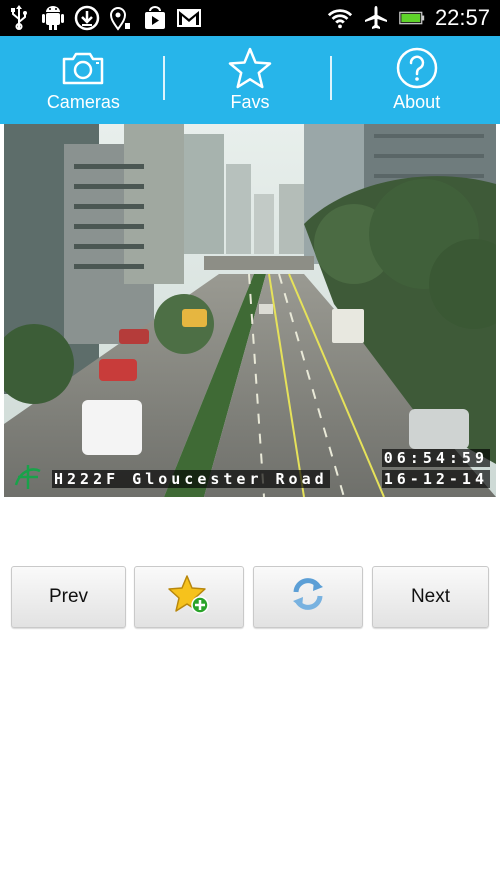 The image size is (500, 889). What do you see at coordinates (189, 18) in the screenshot?
I see `gmail-icon` at bounding box center [189, 18].